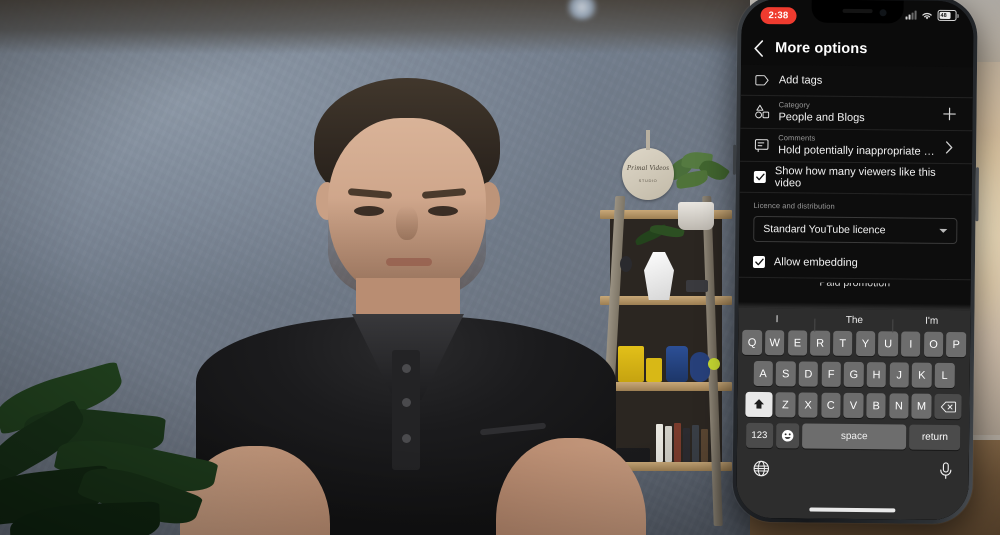 This screenshot has height=535, width=1000. Describe the element at coordinates (696, 216) in the screenshot. I see `plant-pot` at that location.